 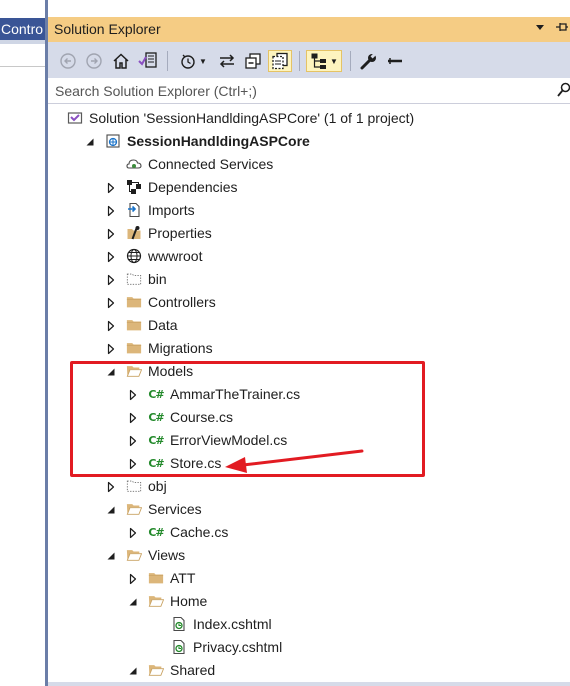 What do you see at coordinates (253, 61) in the screenshot?
I see `collapse-all-button` at bounding box center [253, 61].